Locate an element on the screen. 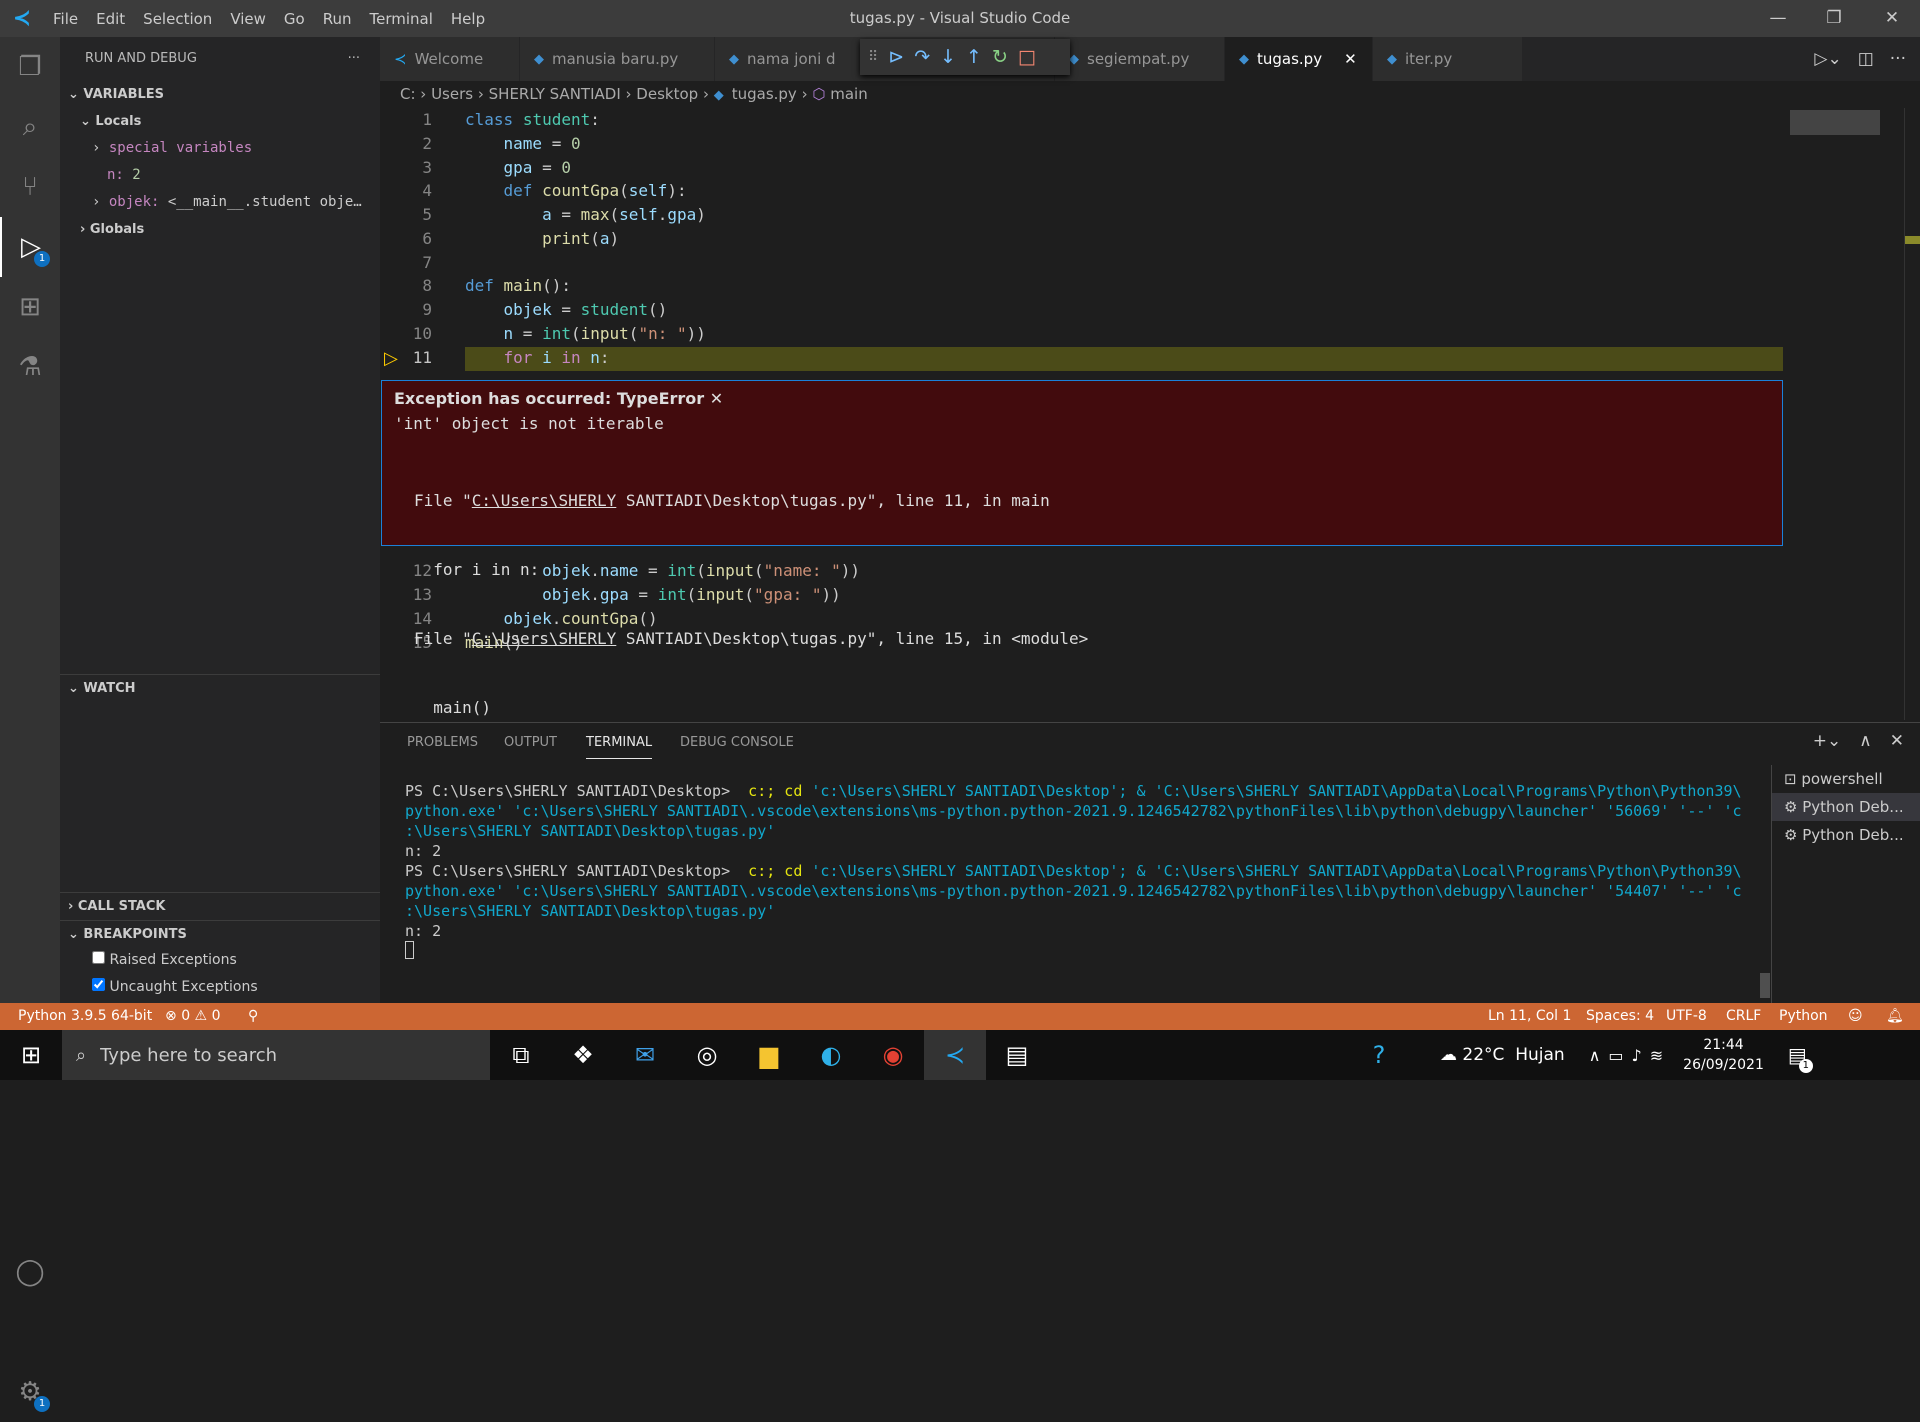 This screenshot has width=1920, height=1422. tab-welcome: ≺ Welcome is located at coordinates (450, 59).